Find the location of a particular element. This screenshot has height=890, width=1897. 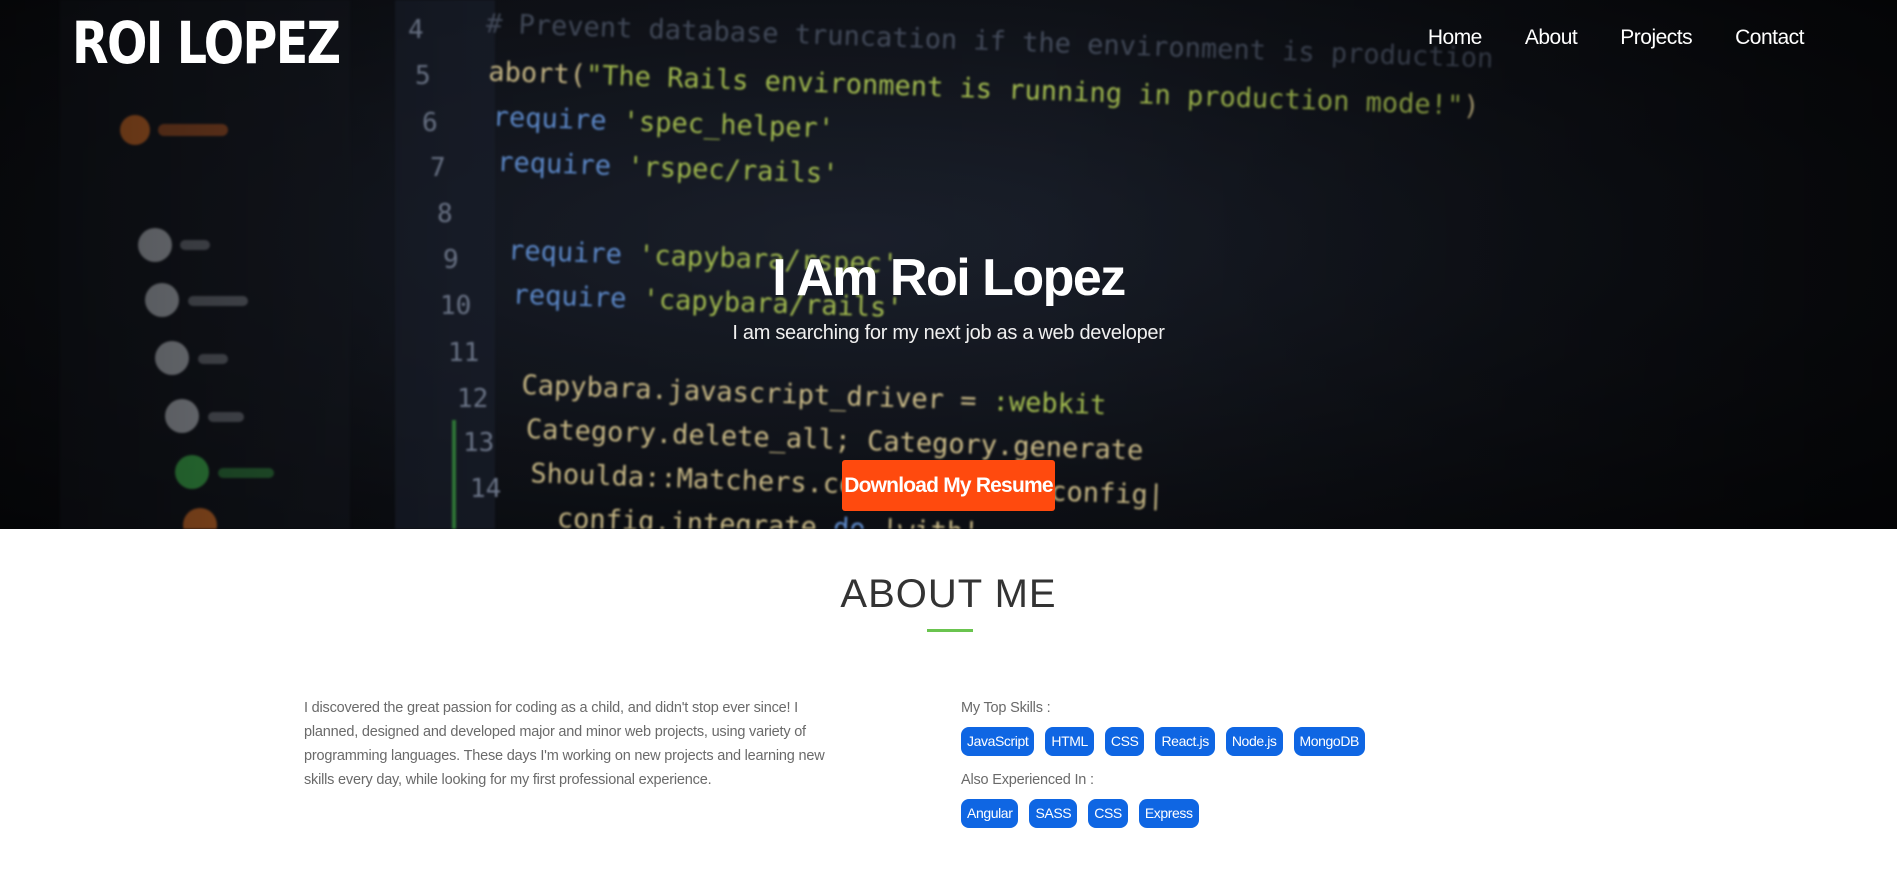

nav-about-link: About is located at coordinates (1551, 38).